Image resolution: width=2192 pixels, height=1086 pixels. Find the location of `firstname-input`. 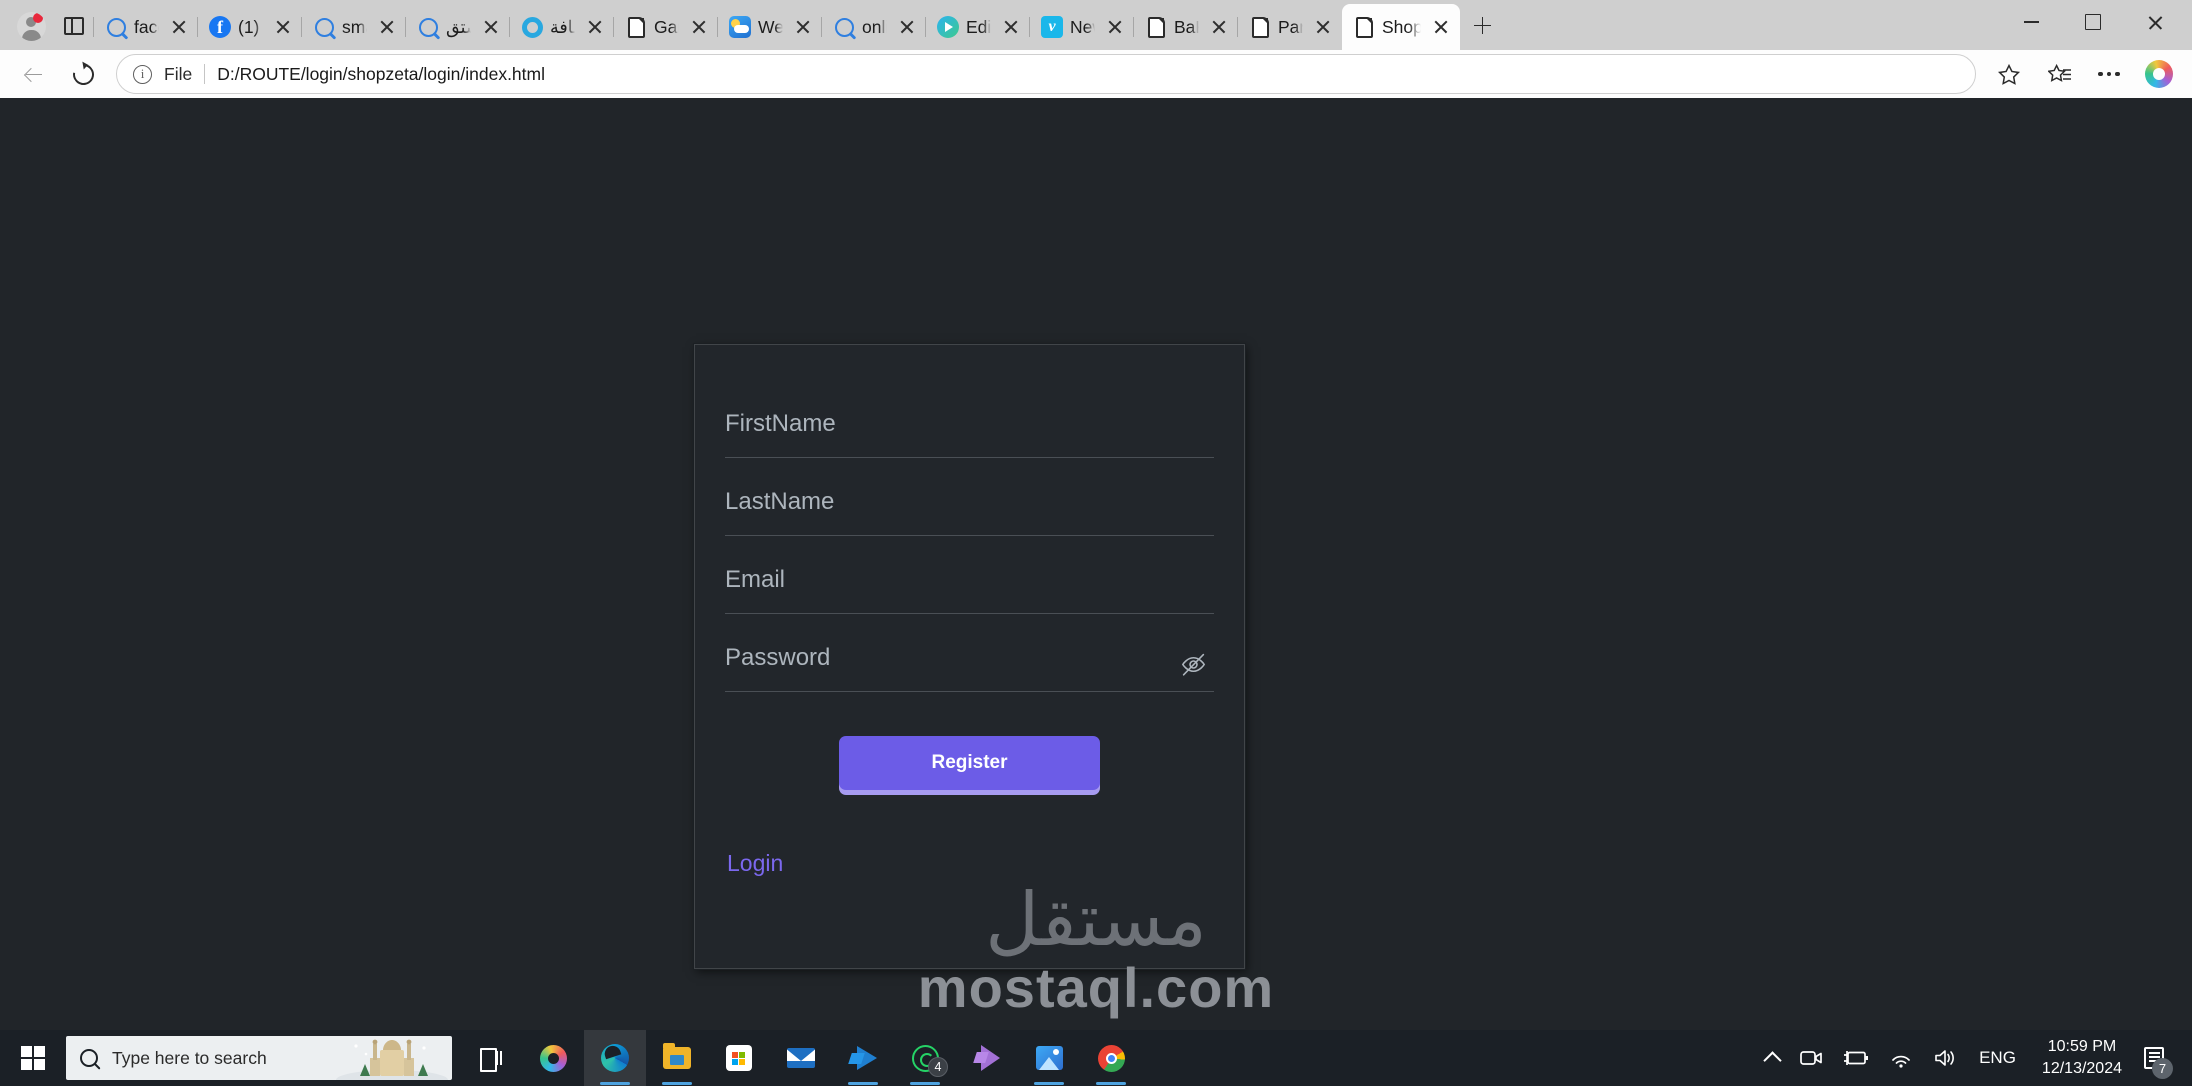

firstname-input is located at coordinates (969, 429).